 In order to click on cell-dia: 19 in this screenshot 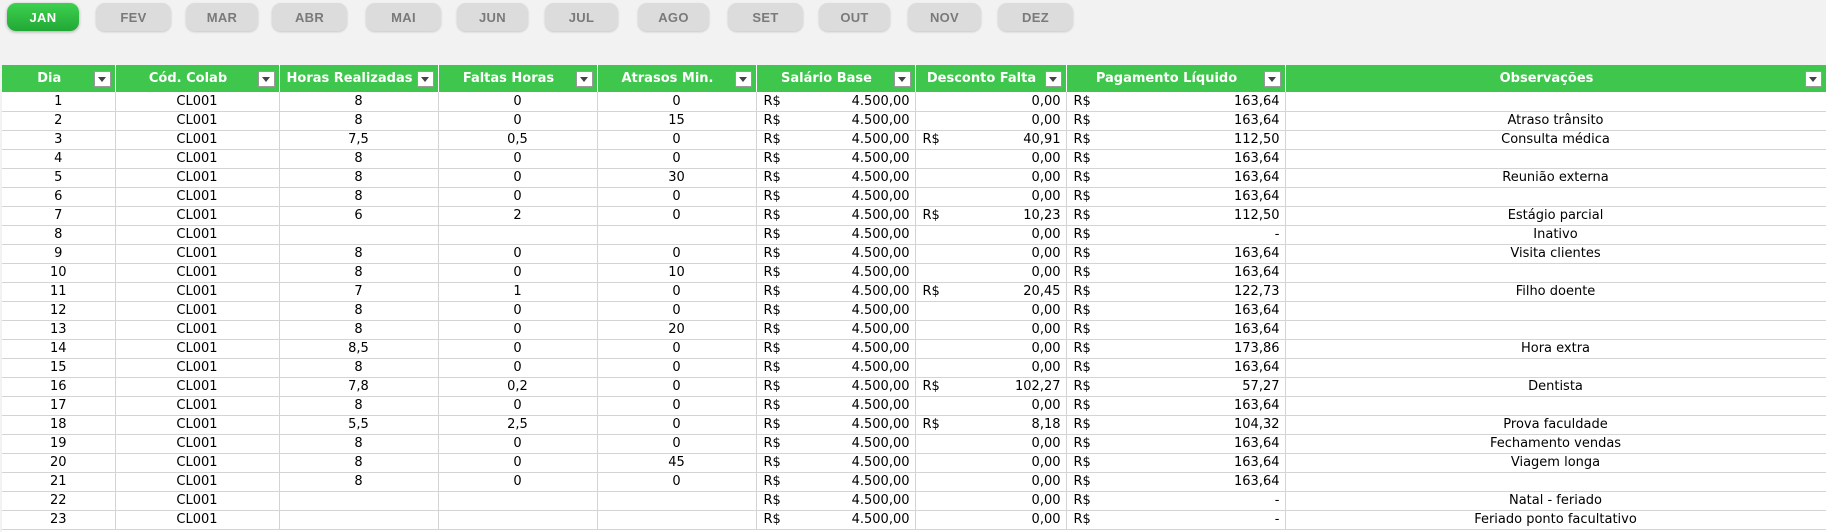, I will do `click(59, 444)`.